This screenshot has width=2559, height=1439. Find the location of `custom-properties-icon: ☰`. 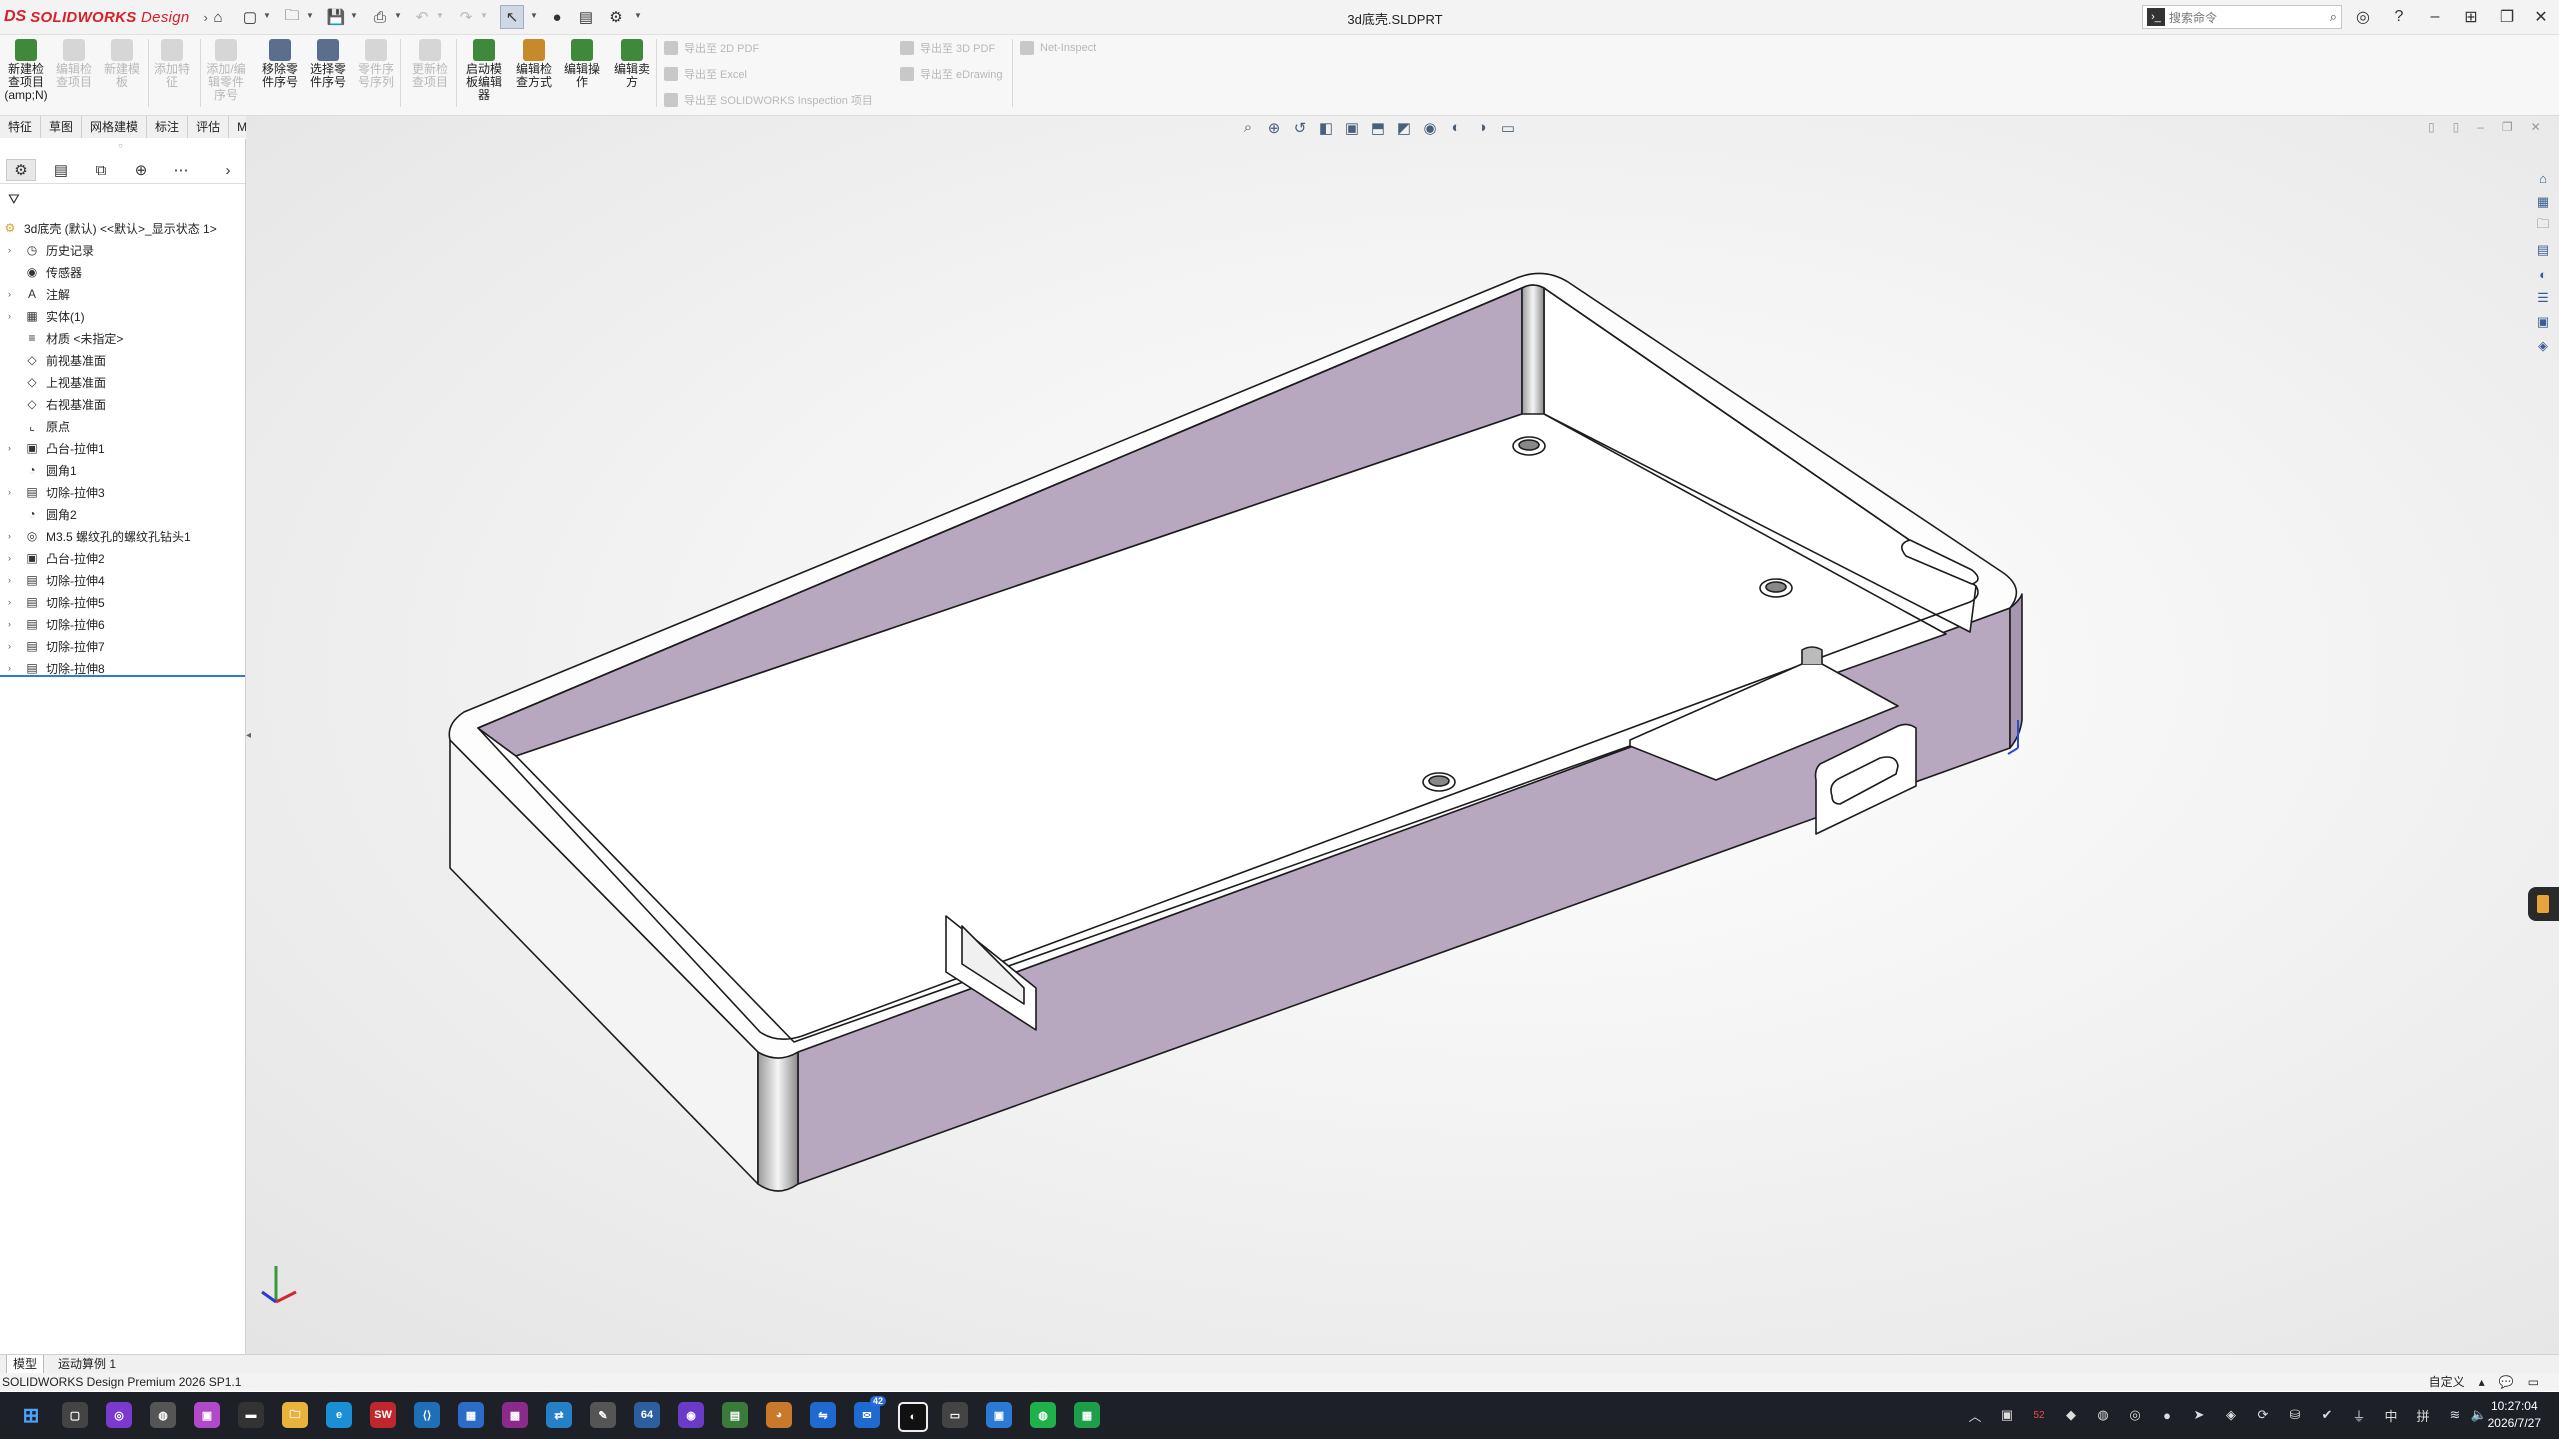

custom-properties-icon: ☰ is located at coordinates (2543, 298).